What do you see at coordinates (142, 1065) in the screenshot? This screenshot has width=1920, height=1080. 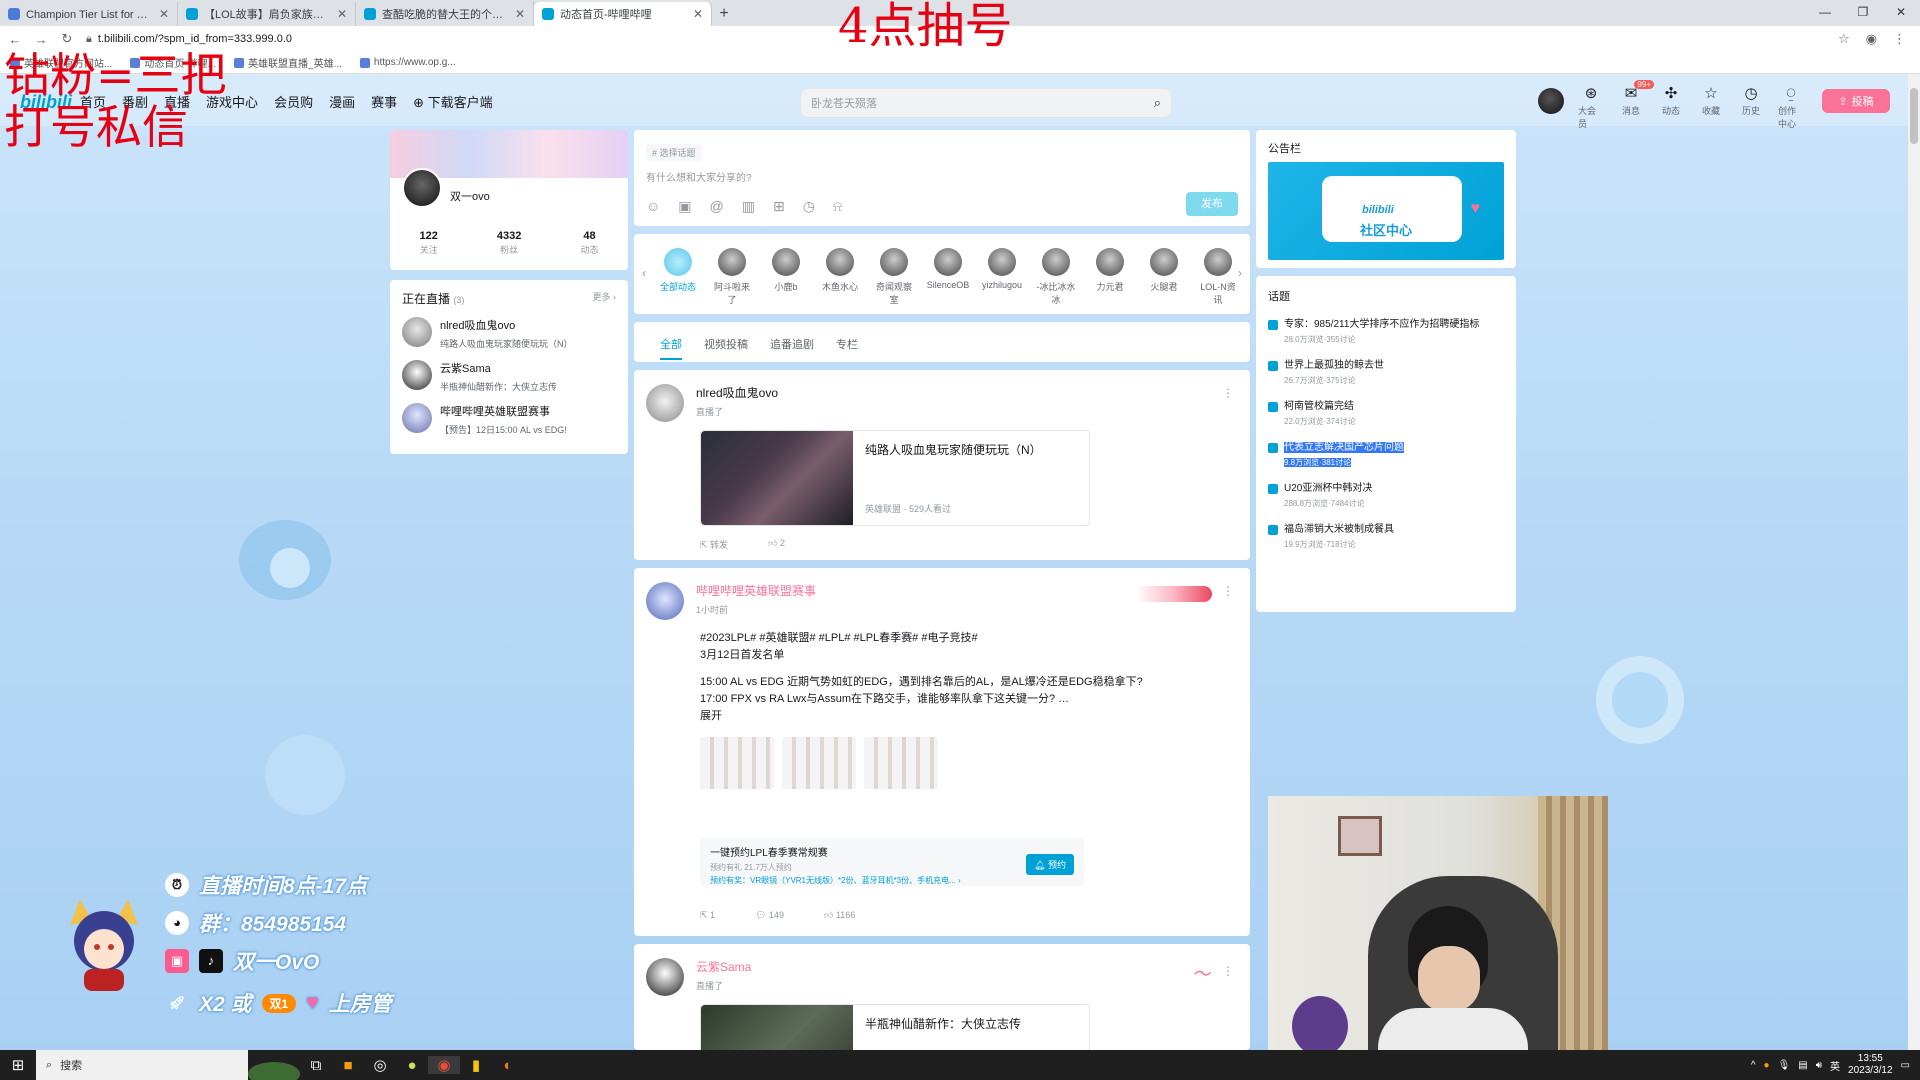 I see `taskbar-search: ⌕ 搜索` at bounding box center [142, 1065].